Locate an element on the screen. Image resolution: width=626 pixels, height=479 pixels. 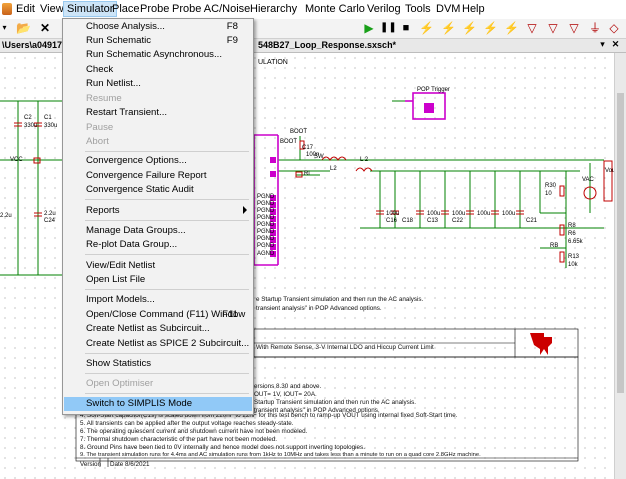
menu-item-open-list-file: Open List File is located at coordinates (158, 280).